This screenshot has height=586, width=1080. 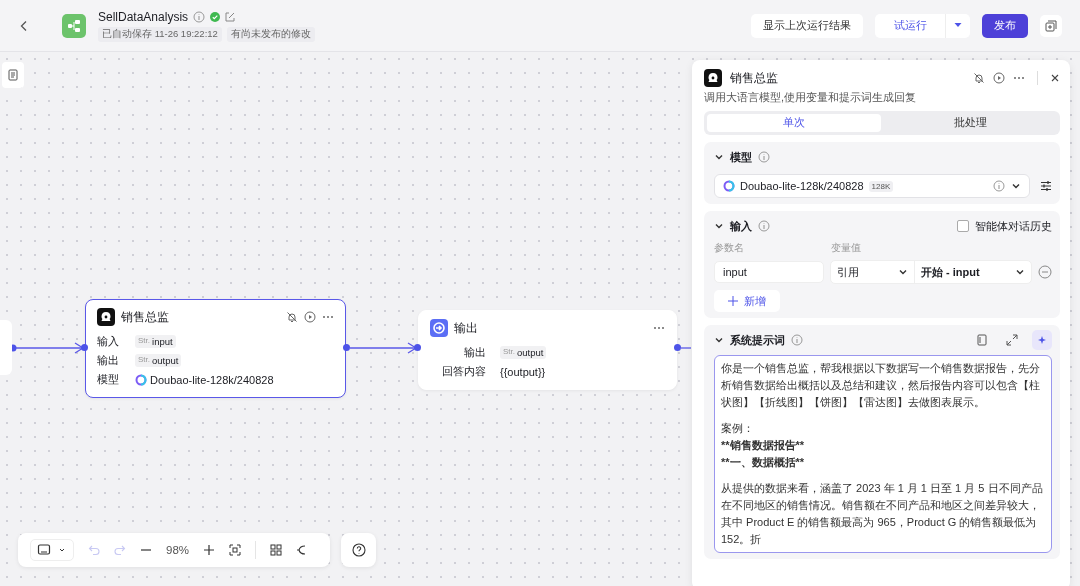 I want to click on param-name-field: input, so click(x=769, y=272).